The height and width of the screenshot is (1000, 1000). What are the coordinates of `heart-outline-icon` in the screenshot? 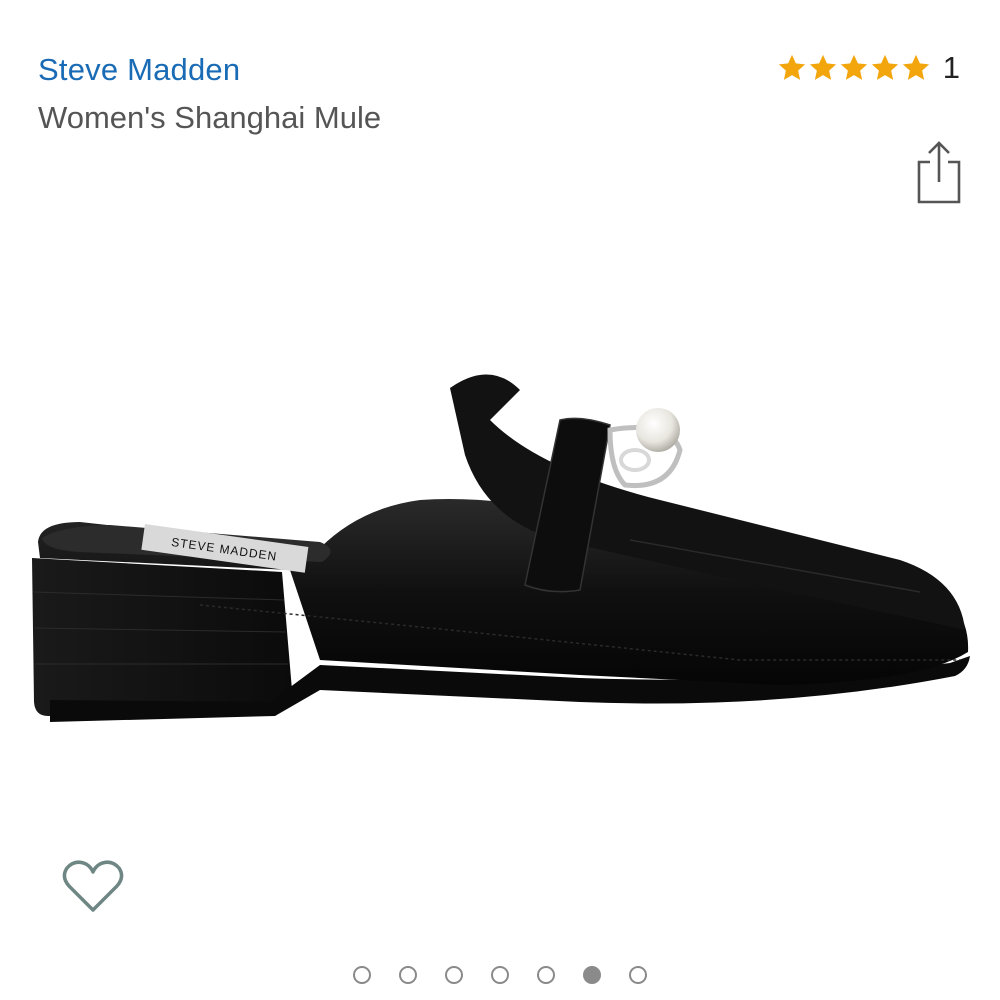 It's located at (93, 886).